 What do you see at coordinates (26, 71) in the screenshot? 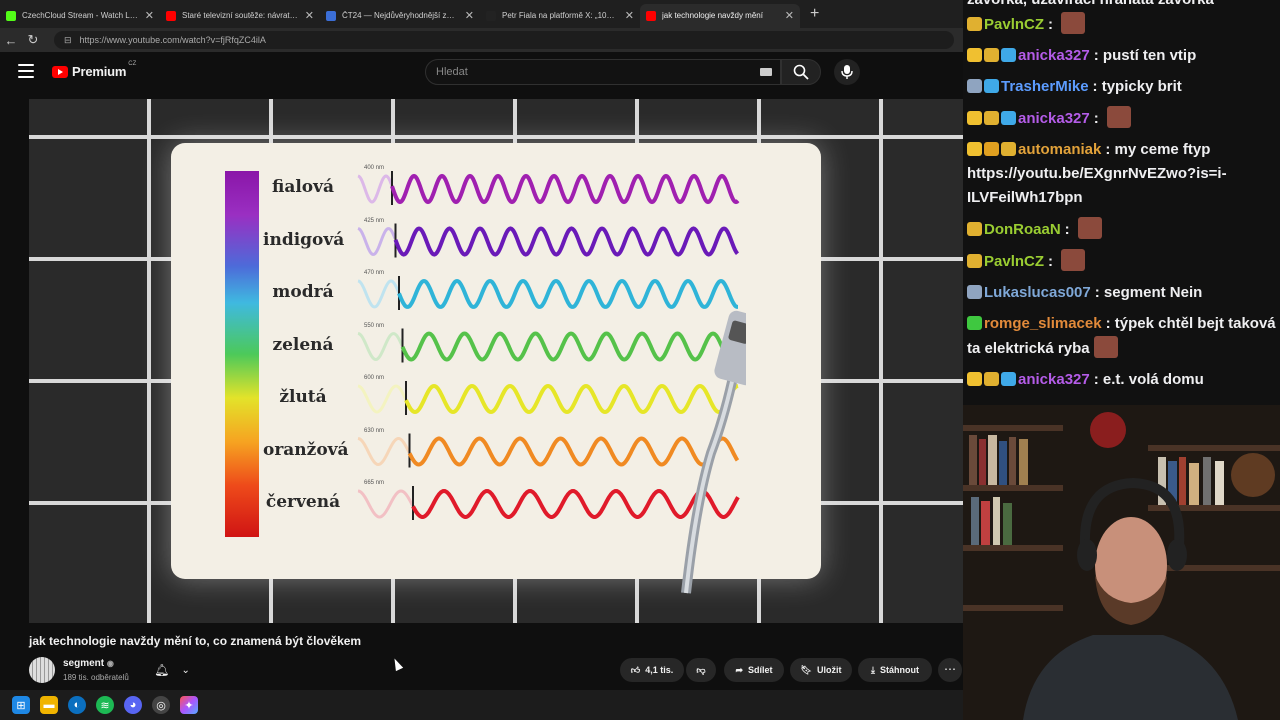
I see `menu-icon` at bounding box center [26, 71].